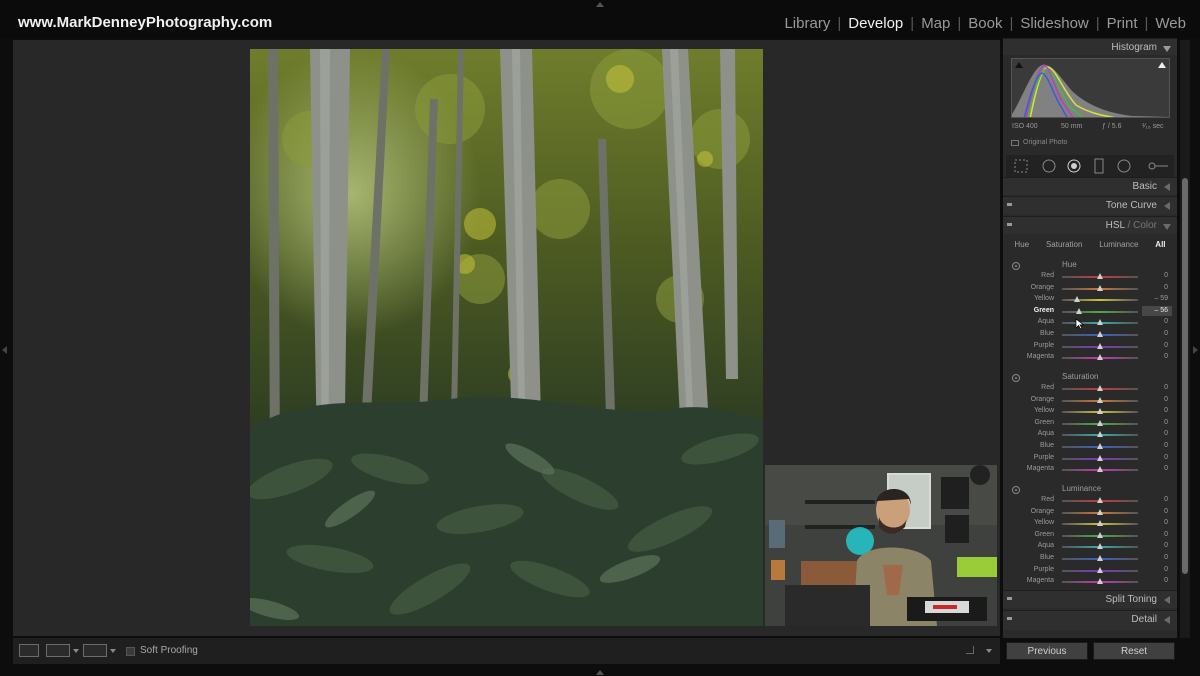 Image resolution: width=1200 pixels, height=676 pixels. What do you see at coordinates (1090, 411) in the screenshot?
I see `slider-saturation-yellow: Yellow 0` at bounding box center [1090, 411].